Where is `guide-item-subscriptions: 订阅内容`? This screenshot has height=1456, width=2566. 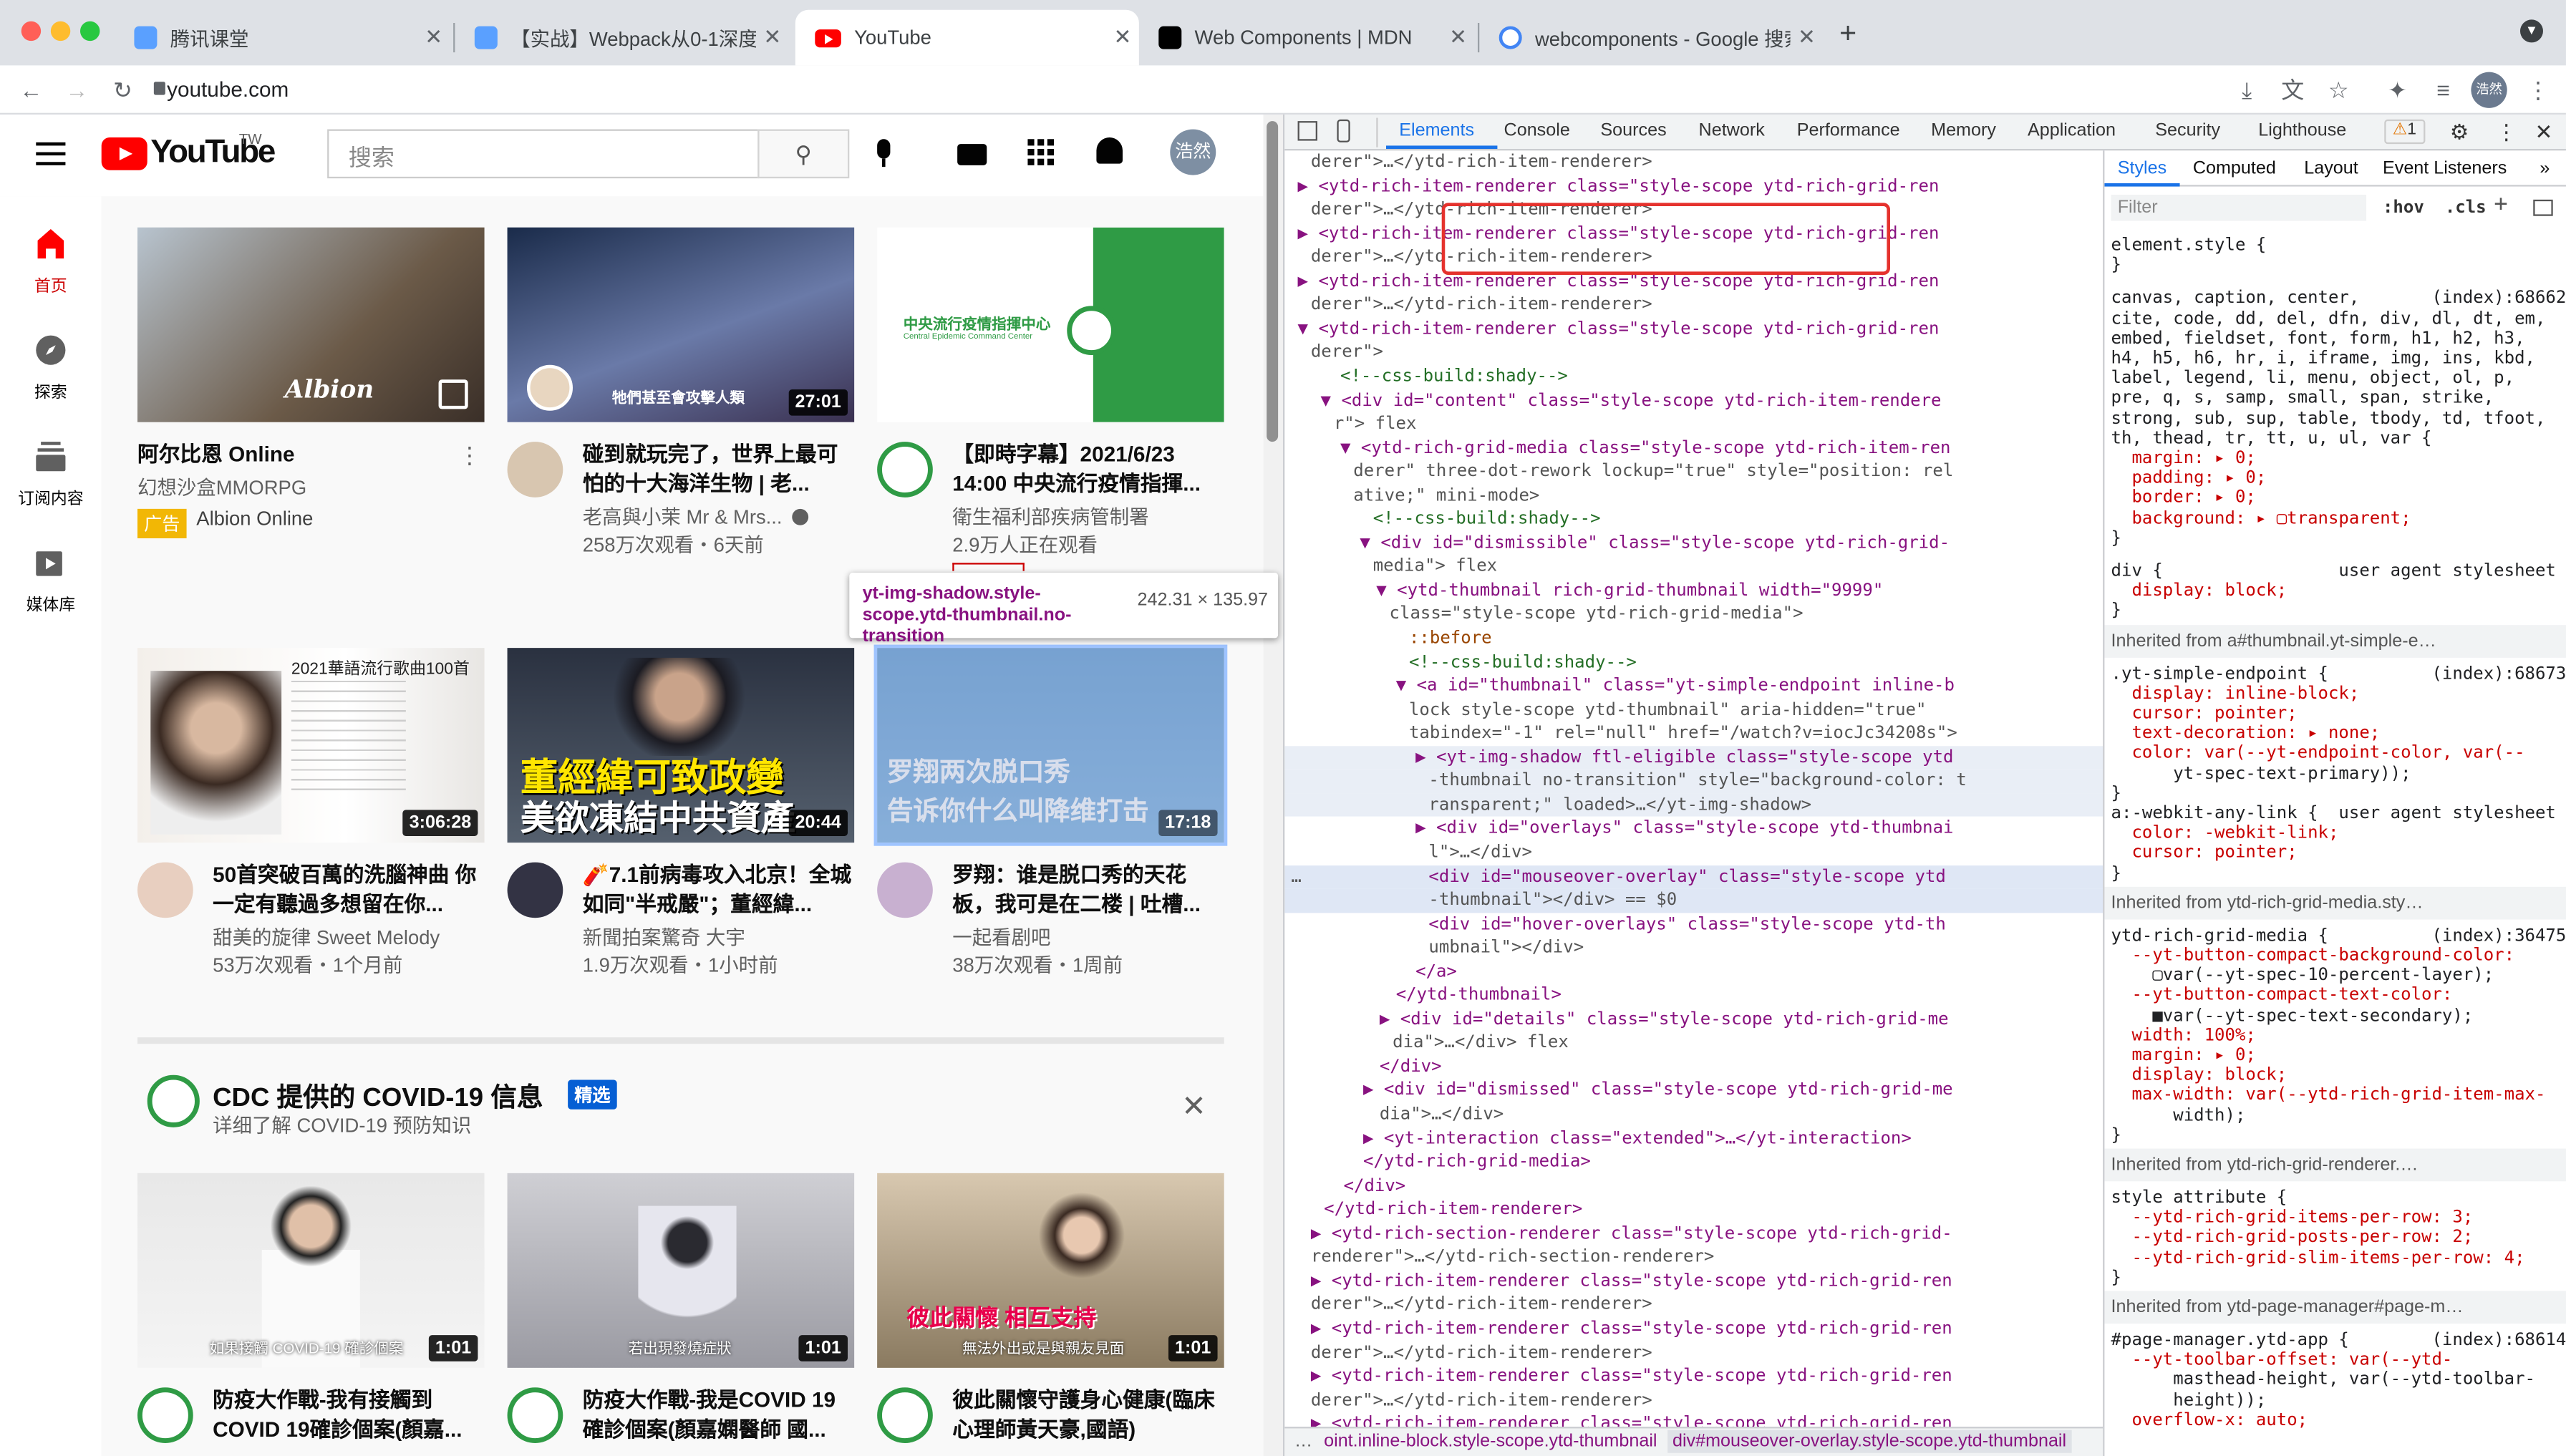 guide-item-subscriptions: 订阅内容 is located at coordinates (51, 473).